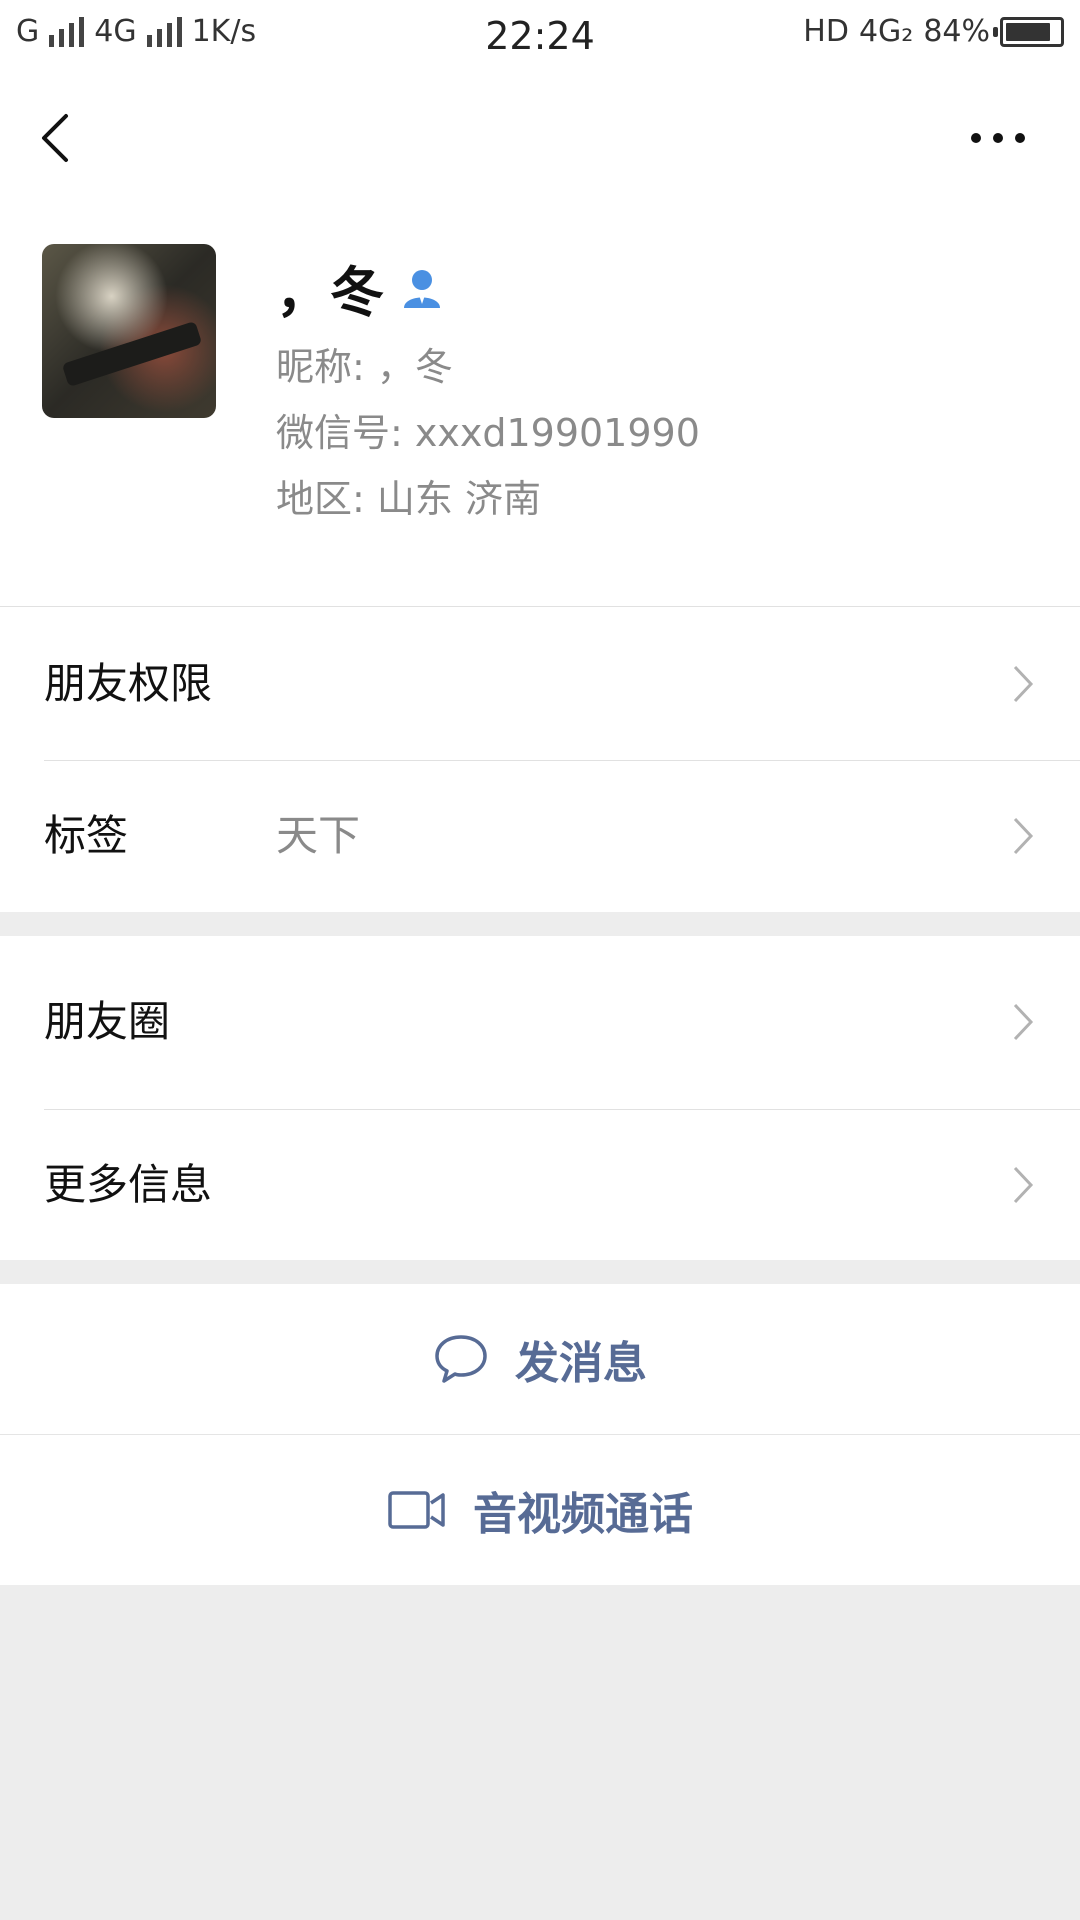 The width and height of the screenshot is (1080, 1920). I want to click on video-camera-icon, so click(416, 1510).